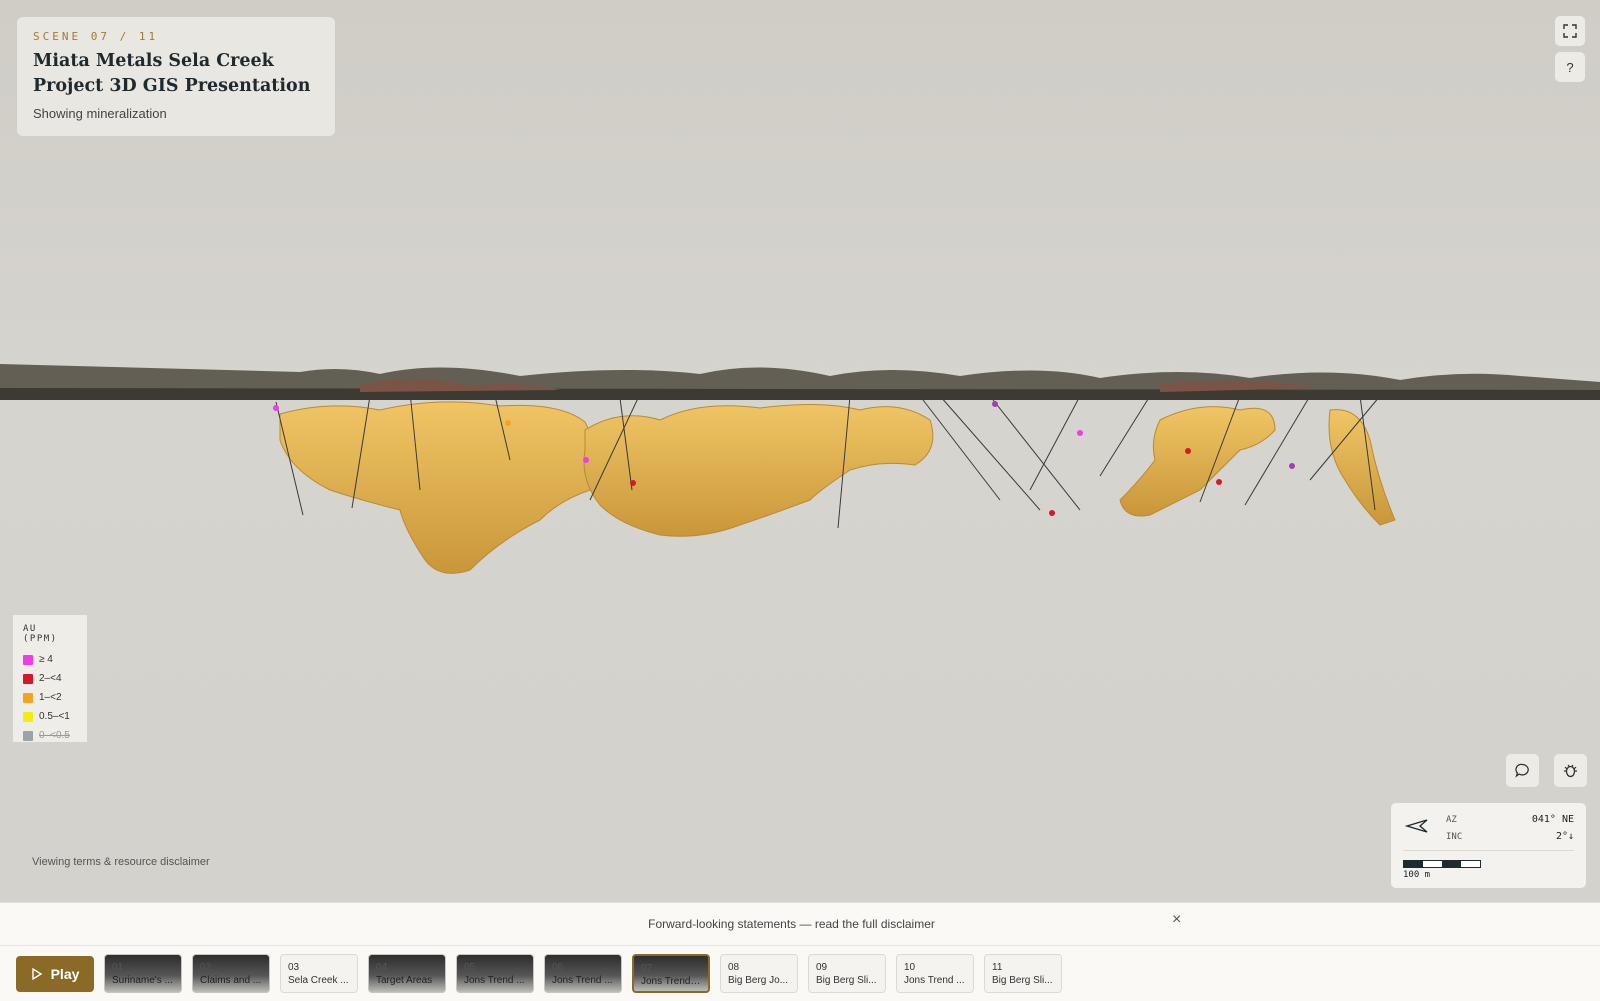  I want to click on play-button: Play, so click(55, 974).